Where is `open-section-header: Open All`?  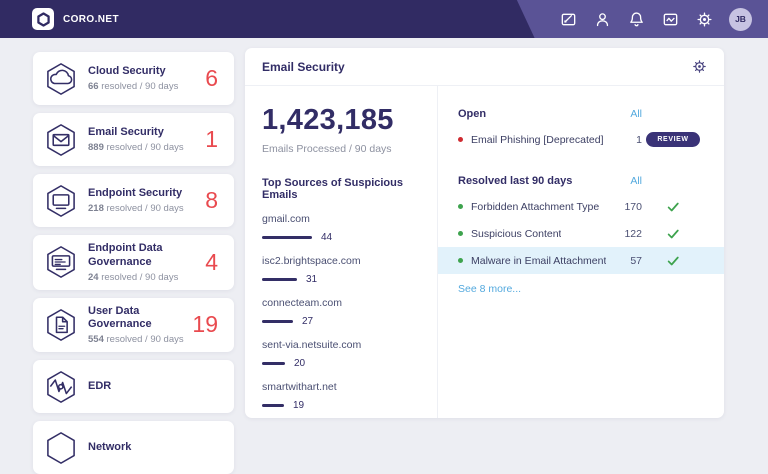
open-section-header: Open All is located at coordinates (581, 114).